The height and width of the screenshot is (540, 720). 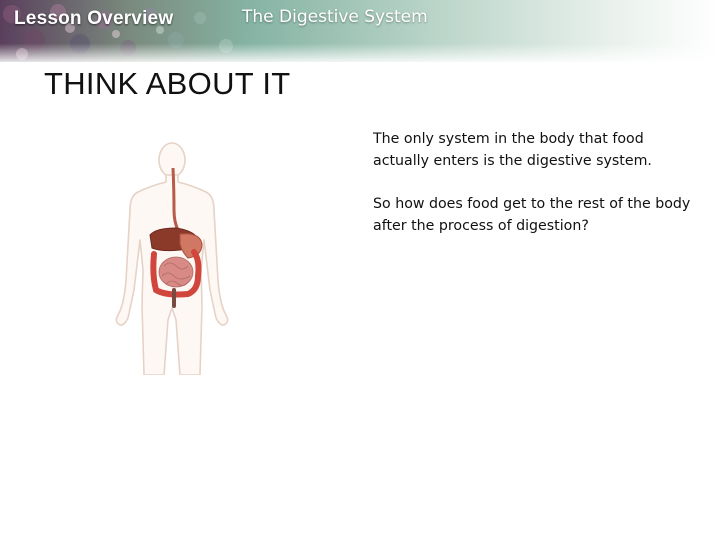 What do you see at coordinates (94, 18) in the screenshot?
I see `section-label: Lesson Overview` at bounding box center [94, 18].